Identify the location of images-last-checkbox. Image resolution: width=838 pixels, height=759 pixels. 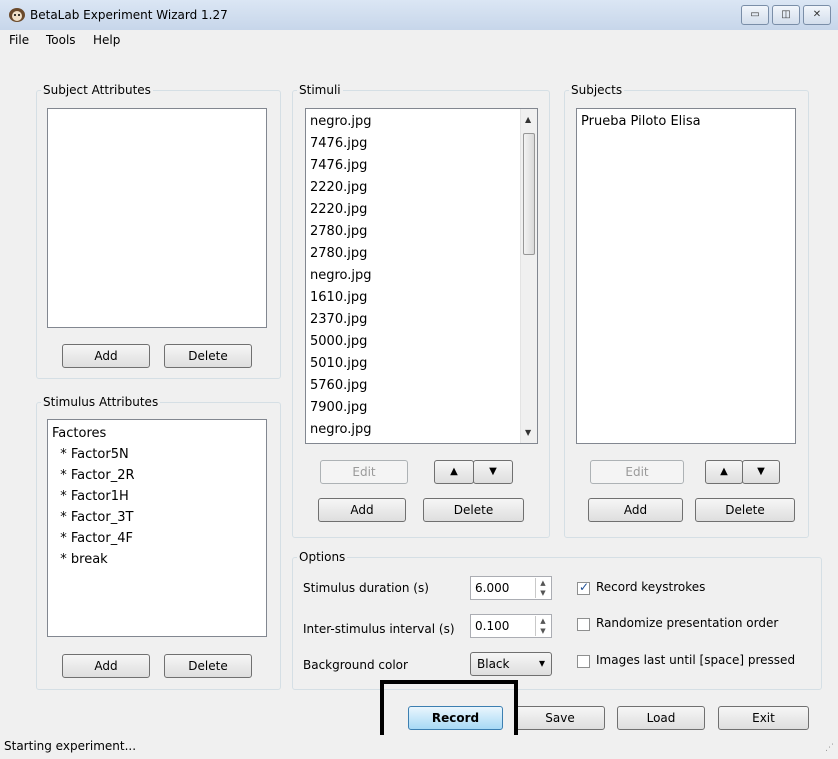
(583, 661).